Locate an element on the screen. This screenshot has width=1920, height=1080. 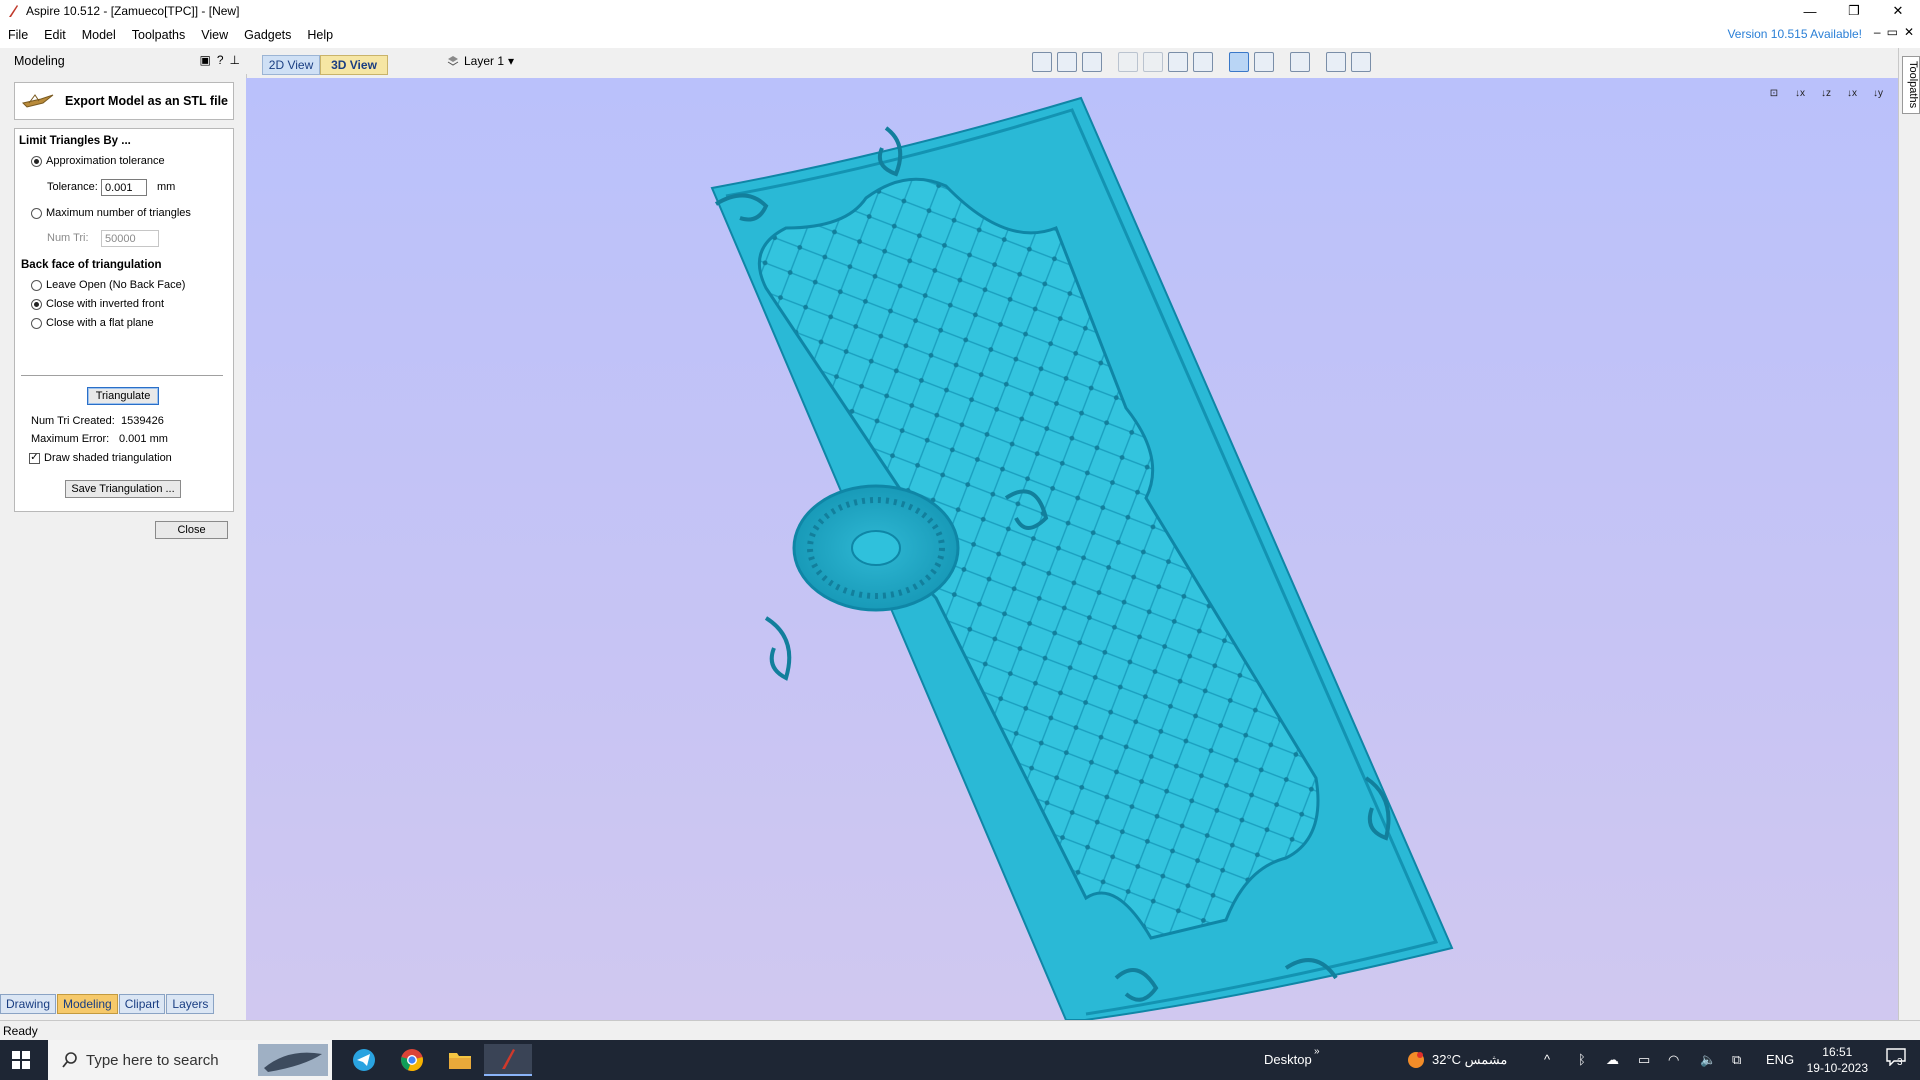
document-controls: – ▭ ✕ is located at coordinates (1894, 32).